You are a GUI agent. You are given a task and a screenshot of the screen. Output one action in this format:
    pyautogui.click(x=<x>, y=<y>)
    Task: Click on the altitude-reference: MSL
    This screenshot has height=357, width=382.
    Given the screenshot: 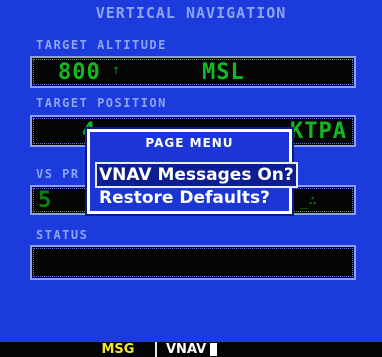 What is the action you would take?
    pyautogui.click(x=223, y=72)
    